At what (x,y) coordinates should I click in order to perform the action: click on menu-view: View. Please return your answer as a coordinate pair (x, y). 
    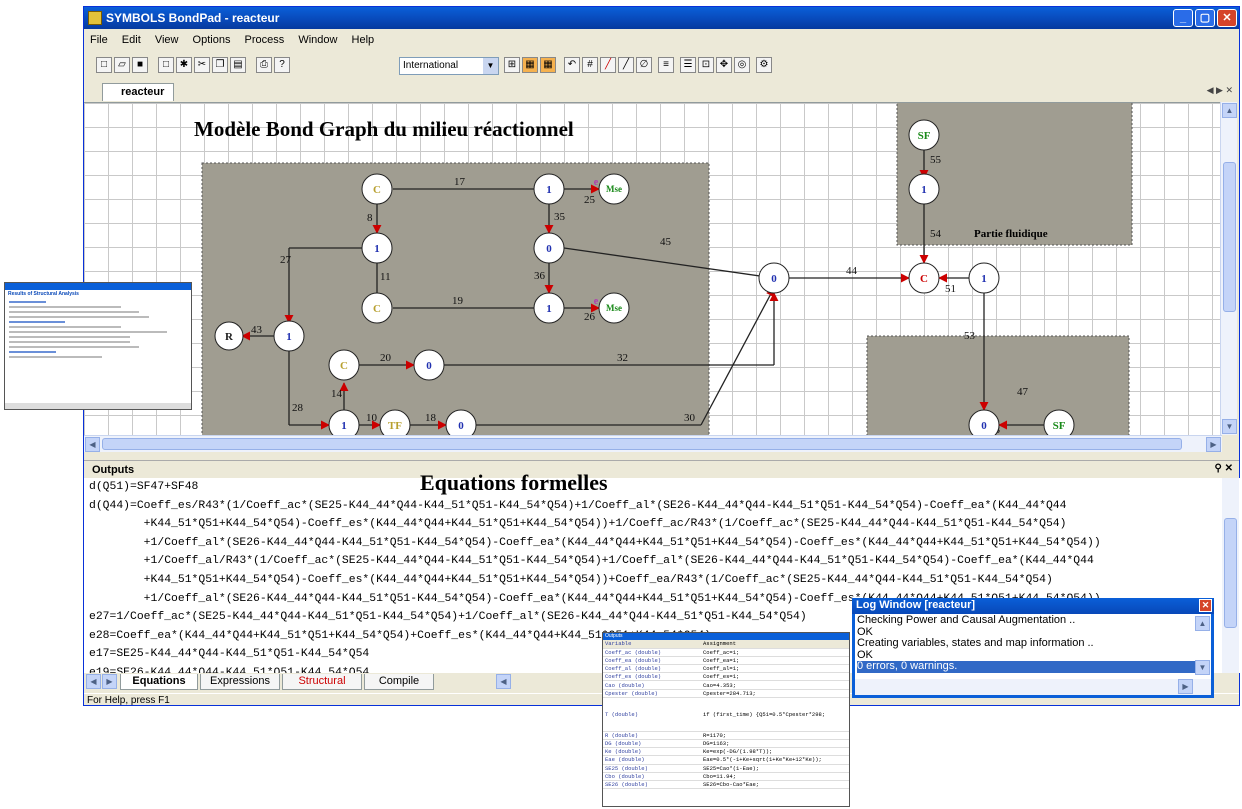
    Looking at the image, I should click on (167, 40).